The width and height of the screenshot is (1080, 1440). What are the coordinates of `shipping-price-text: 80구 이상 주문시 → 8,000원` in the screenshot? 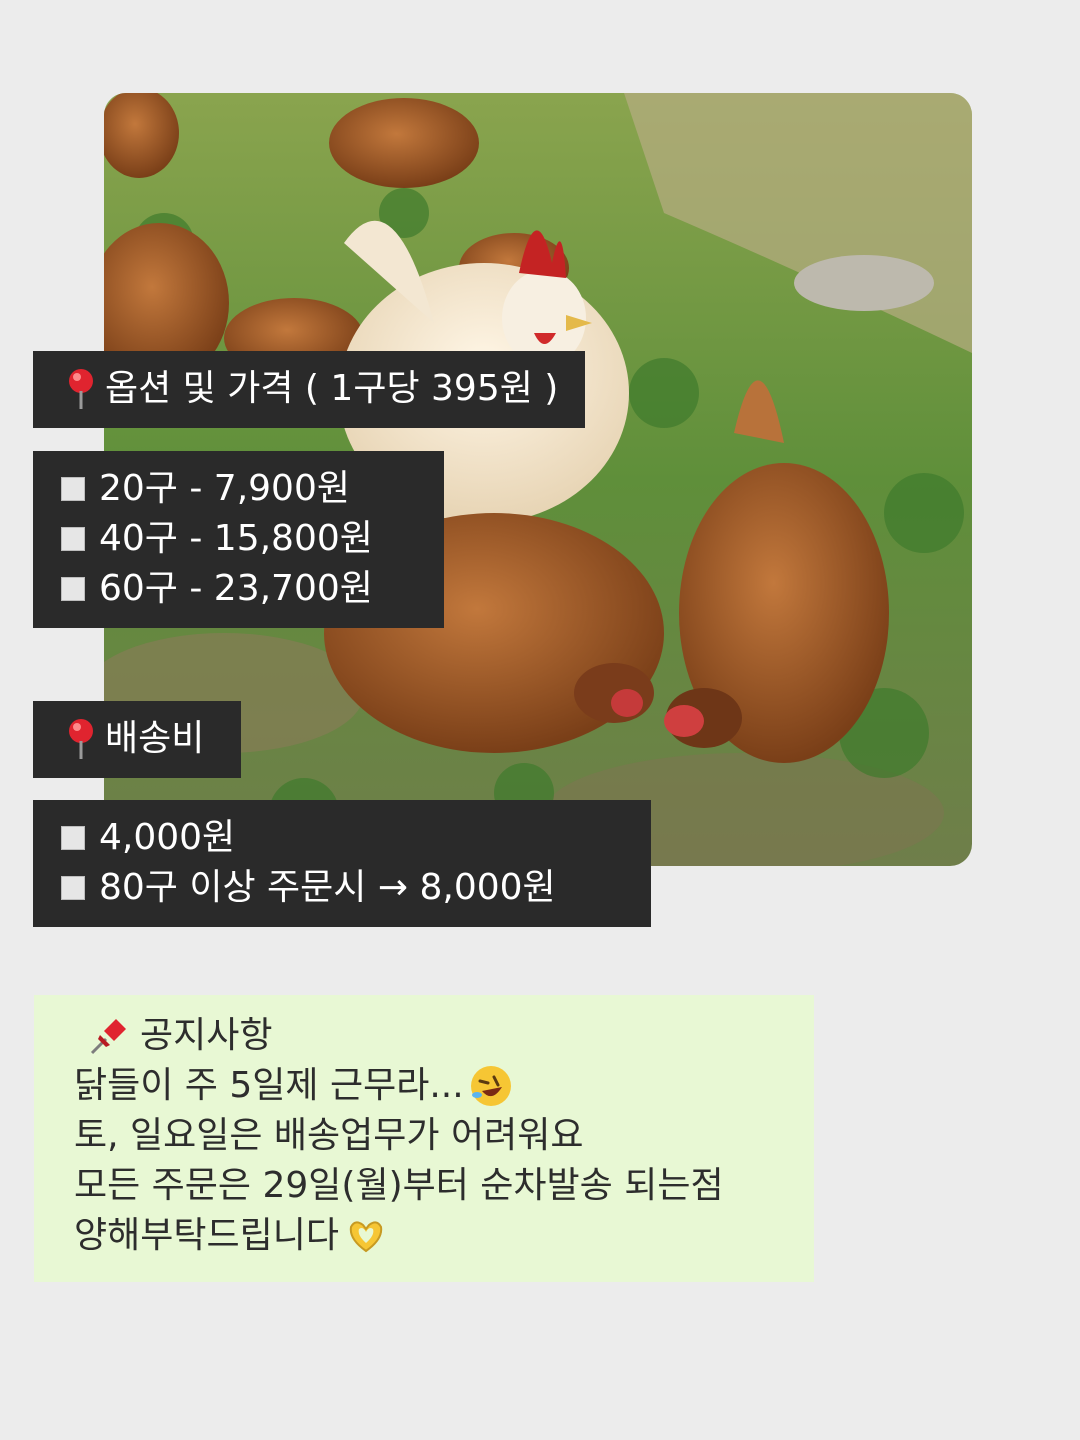 It's located at (327, 887).